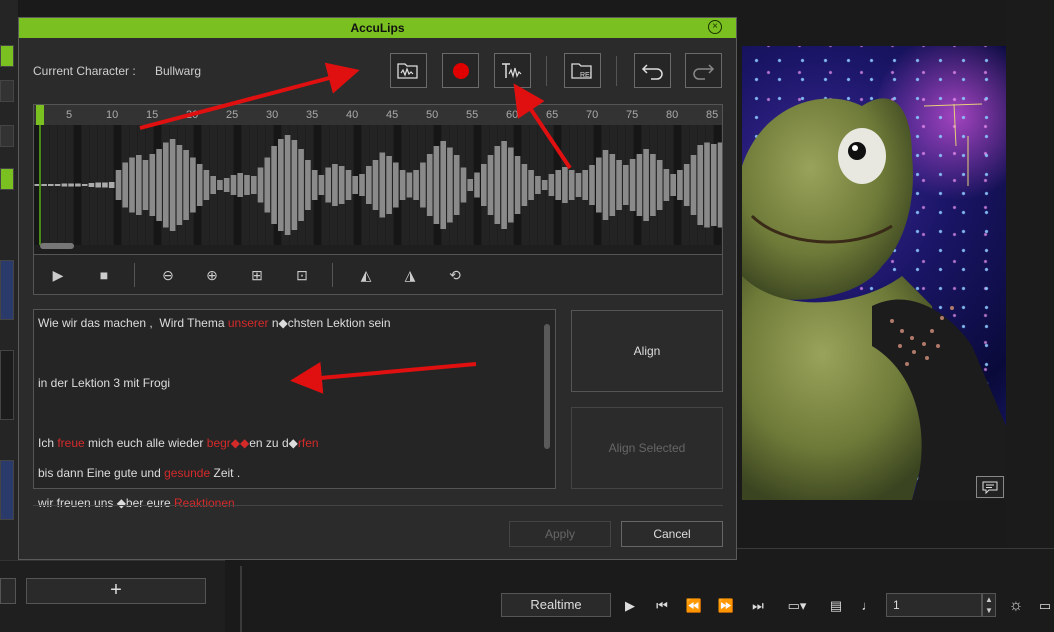 This screenshot has width=1054, height=632. What do you see at coordinates (302, 275) in the screenshot?
I see `zoom-fit-icon: ⊡` at bounding box center [302, 275].